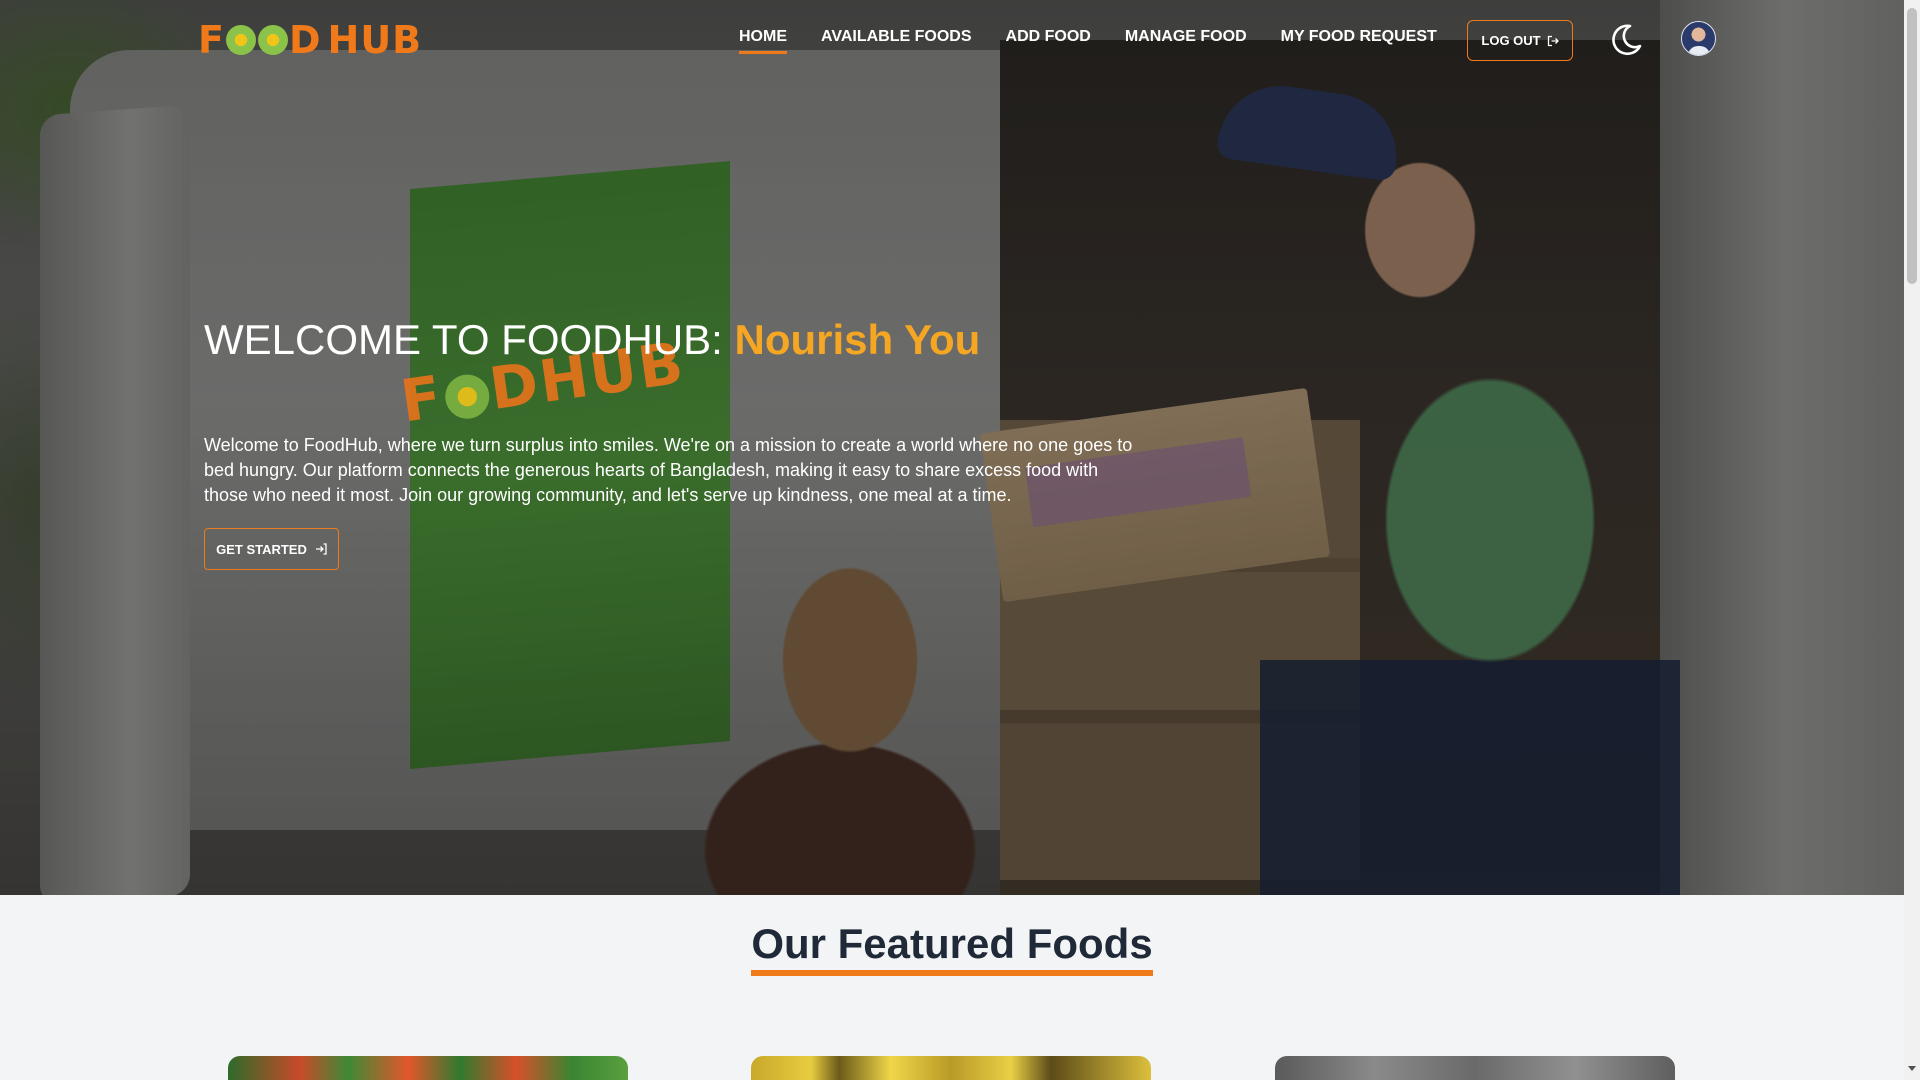 This screenshot has height=1080, width=1920. Describe the element at coordinates (375, 40) in the screenshot. I see `logo-hub: HUB` at that location.